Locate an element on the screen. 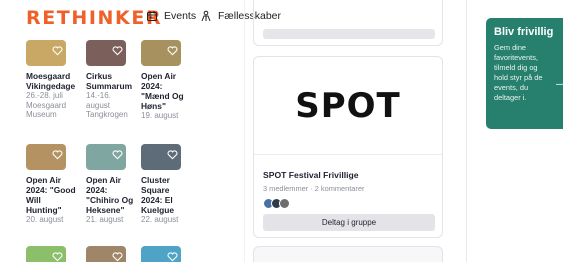 Image resolution: width=563 pixels, height=262 pixels. event-title: Cirkus Summarum is located at coordinates (109, 81).